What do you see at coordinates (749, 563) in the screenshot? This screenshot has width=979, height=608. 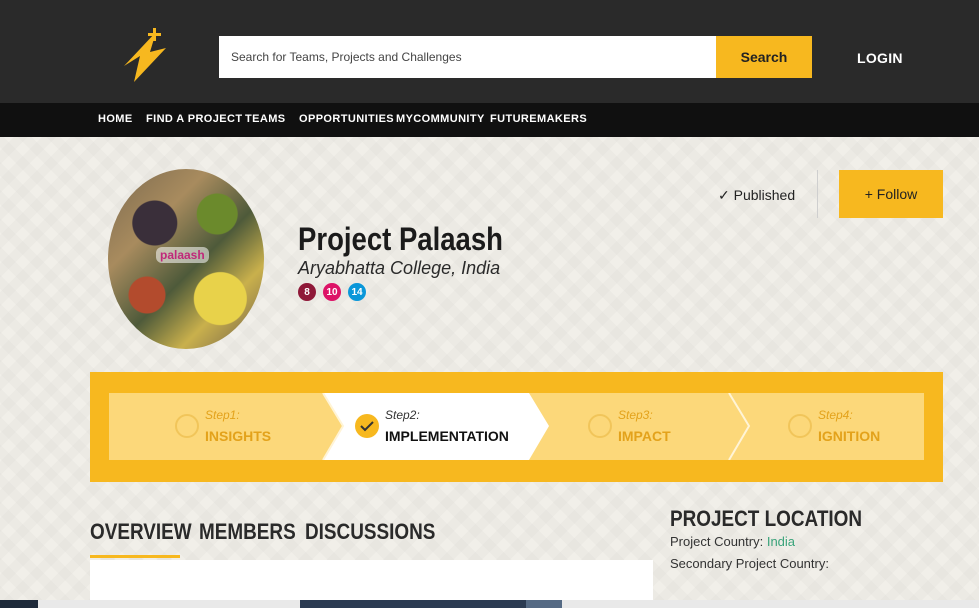 I see `secondary-country-label: Secondary Project Country:` at bounding box center [749, 563].